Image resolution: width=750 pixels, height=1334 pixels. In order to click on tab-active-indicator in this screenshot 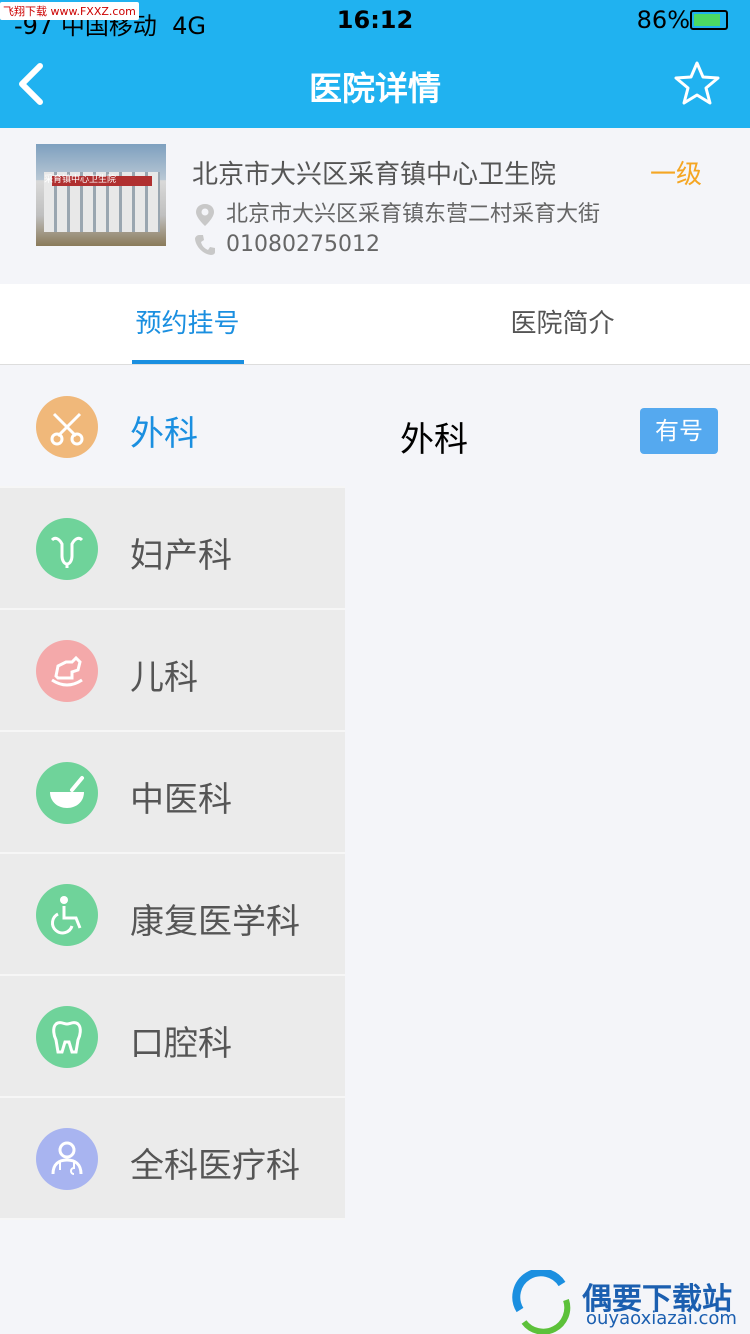, I will do `click(188, 362)`.